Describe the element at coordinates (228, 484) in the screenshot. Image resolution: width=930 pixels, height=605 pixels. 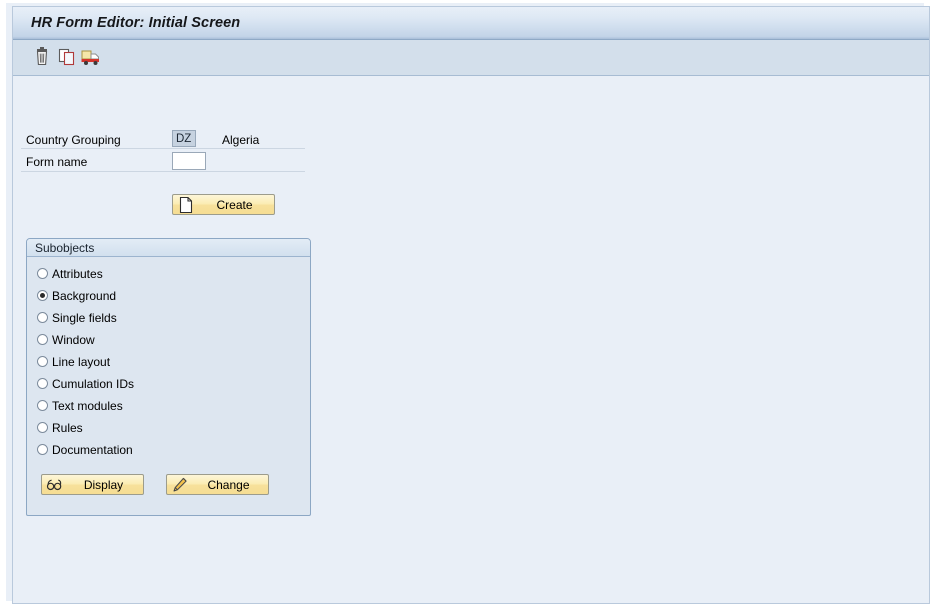
I see `change-button-label: Change` at that location.